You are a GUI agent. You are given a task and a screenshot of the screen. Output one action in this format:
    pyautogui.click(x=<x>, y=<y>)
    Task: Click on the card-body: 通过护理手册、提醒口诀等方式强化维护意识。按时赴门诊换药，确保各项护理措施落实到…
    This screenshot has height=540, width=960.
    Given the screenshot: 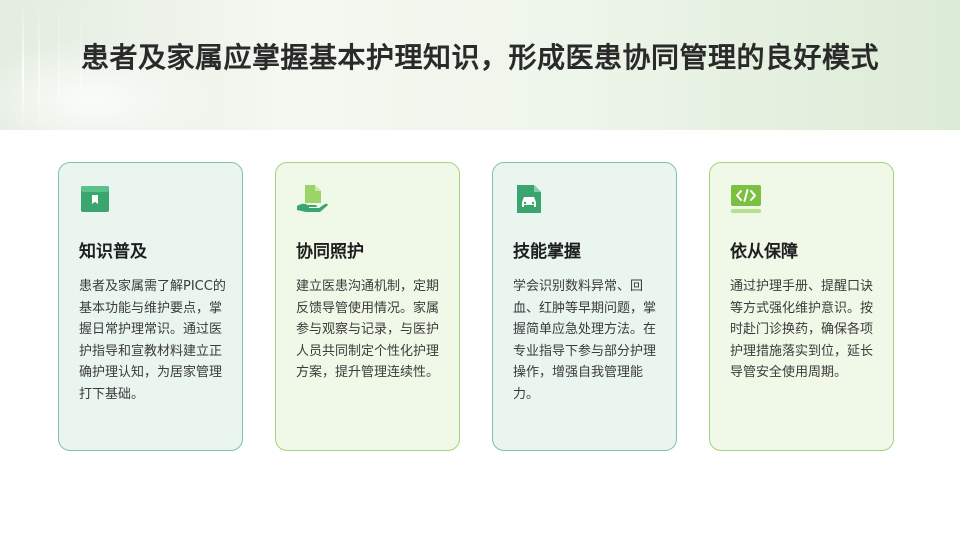 What is the action you would take?
    pyautogui.click(x=802, y=329)
    